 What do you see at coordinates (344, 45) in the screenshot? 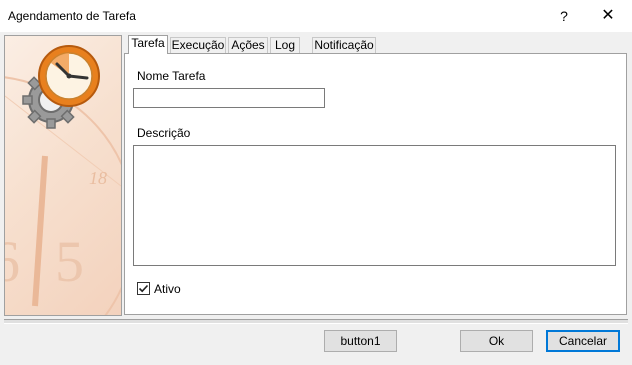
I see `tab-notificacao: Notificação` at bounding box center [344, 45].